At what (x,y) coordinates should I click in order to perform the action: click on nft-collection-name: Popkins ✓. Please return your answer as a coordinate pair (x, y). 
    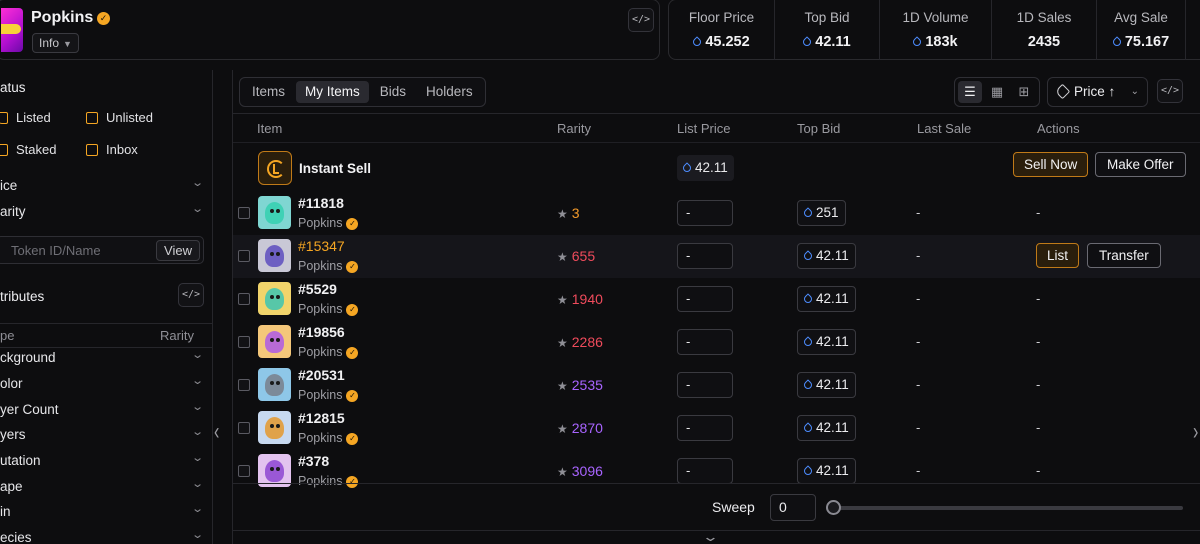
    Looking at the image, I should click on (328, 438).